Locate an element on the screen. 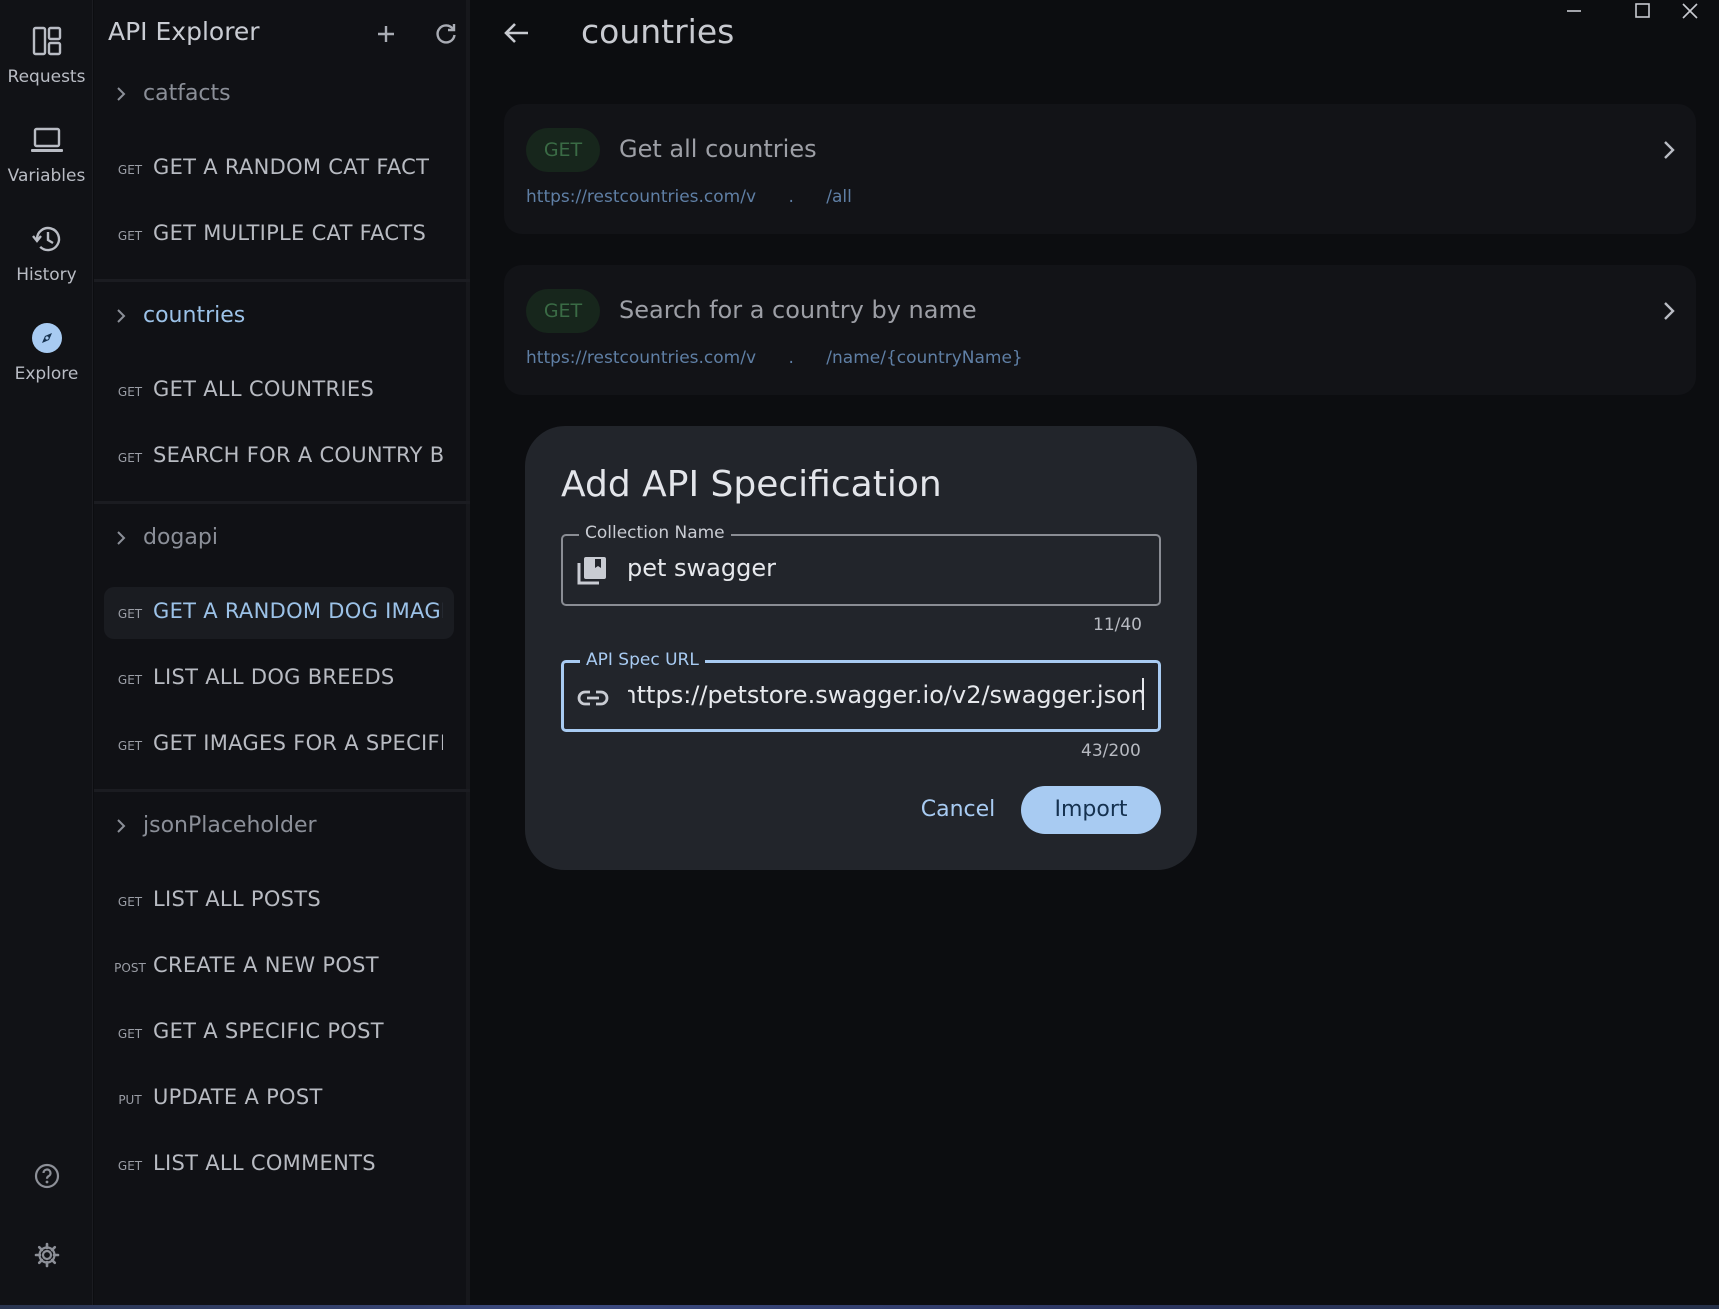  help-button is located at coordinates (46, 1176).